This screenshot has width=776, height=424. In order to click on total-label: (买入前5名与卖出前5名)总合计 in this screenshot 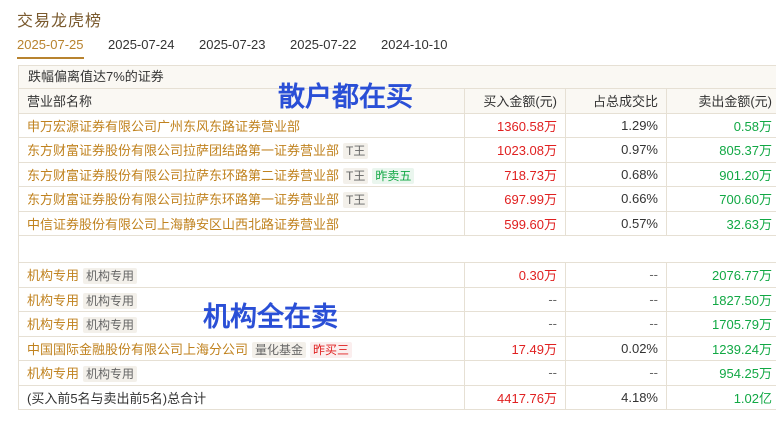, I will do `click(241, 397)`.